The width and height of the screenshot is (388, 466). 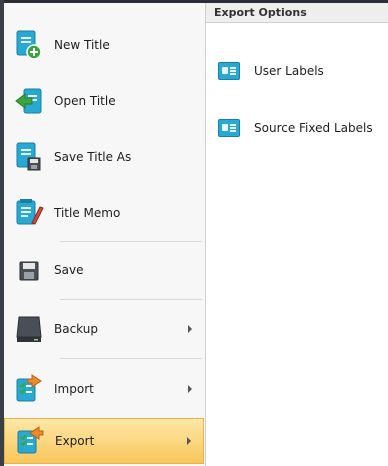 What do you see at coordinates (74, 389) in the screenshot?
I see `menu-item-label: Import` at bounding box center [74, 389].